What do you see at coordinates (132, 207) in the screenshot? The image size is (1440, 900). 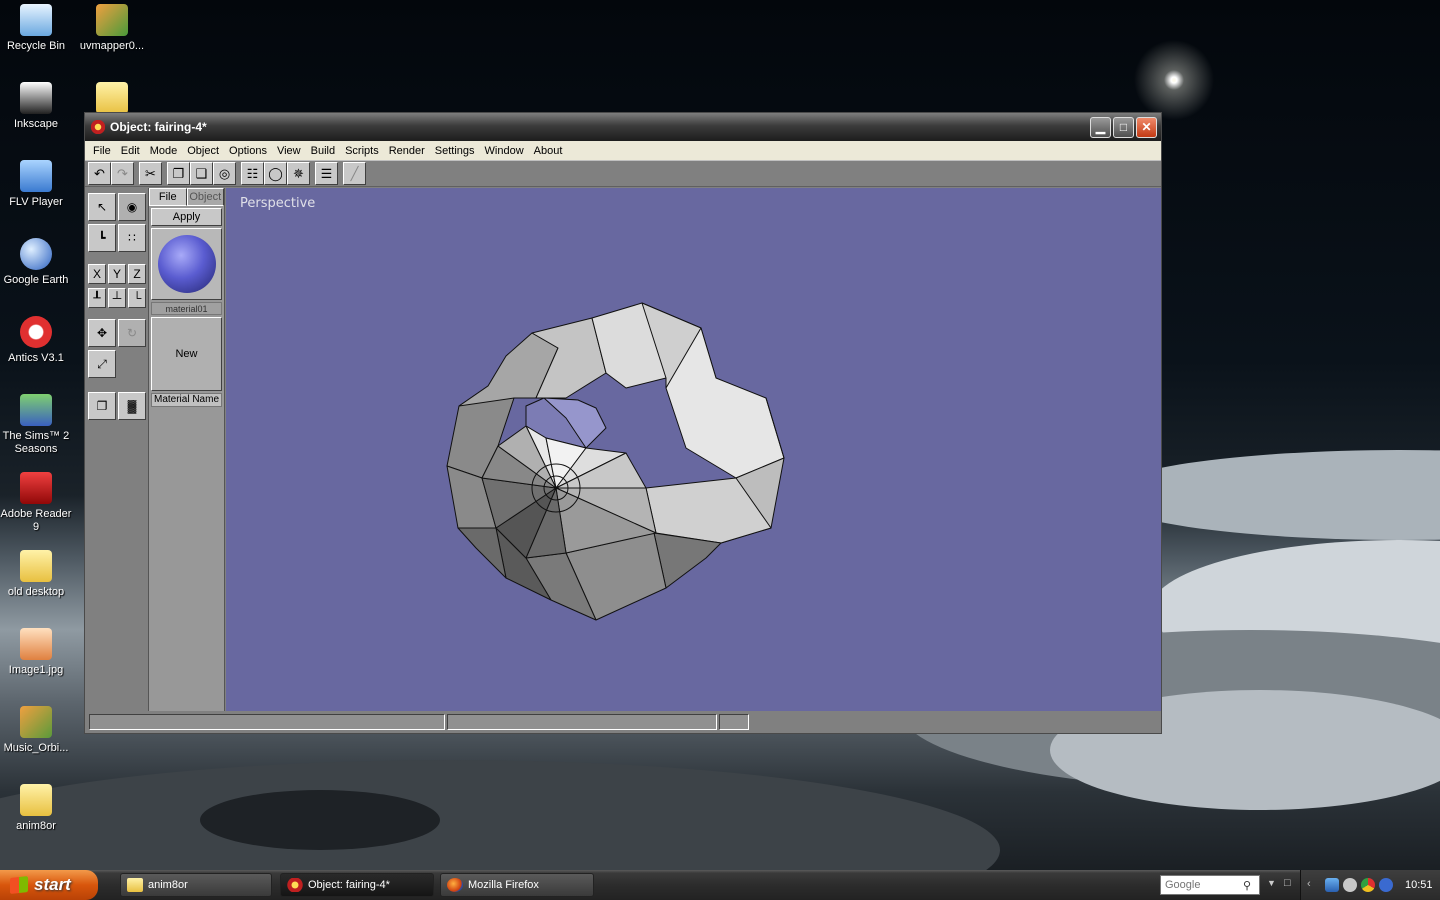 I see `view-tool-button: ◉` at bounding box center [132, 207].